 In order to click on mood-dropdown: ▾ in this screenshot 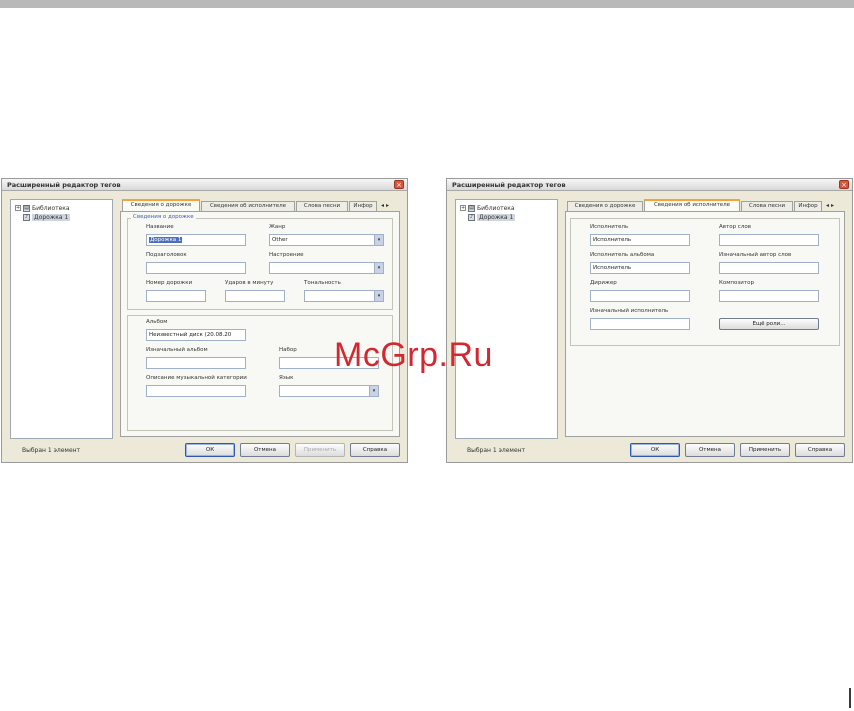, I will do `click(326, 268)`.